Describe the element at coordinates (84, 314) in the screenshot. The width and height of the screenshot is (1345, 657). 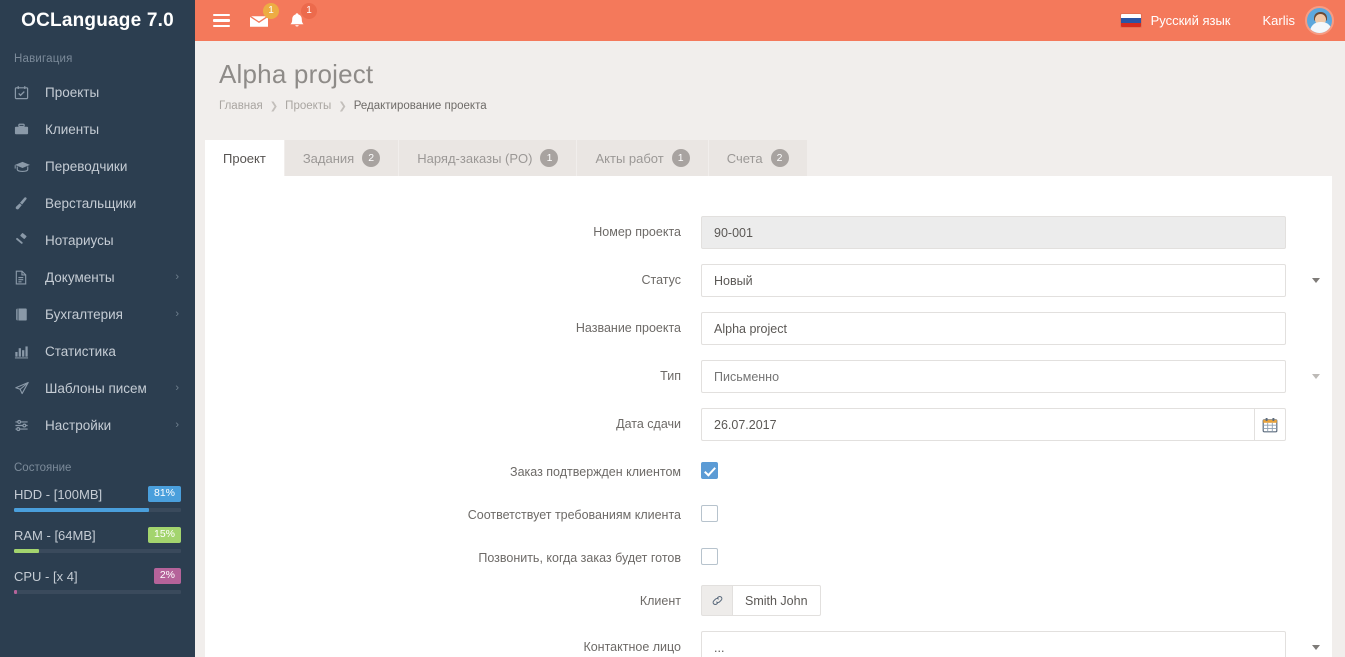
I see `sidebar-item-label: Бухгалтерия` at that location.